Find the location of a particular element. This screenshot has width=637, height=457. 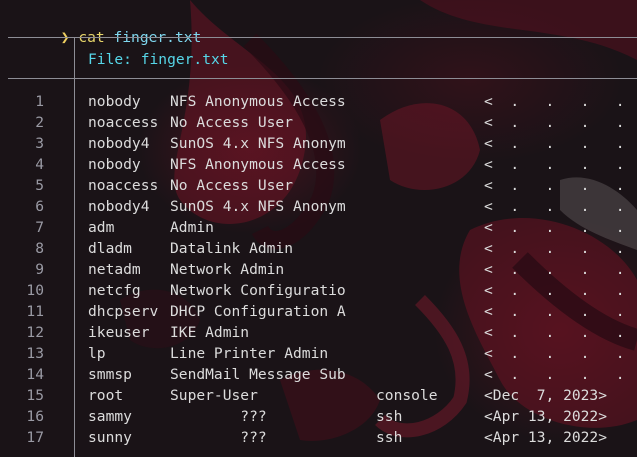

file-line: 15 root Super-User console <Dec 7, 2023> is located at coordinates (318, 395).